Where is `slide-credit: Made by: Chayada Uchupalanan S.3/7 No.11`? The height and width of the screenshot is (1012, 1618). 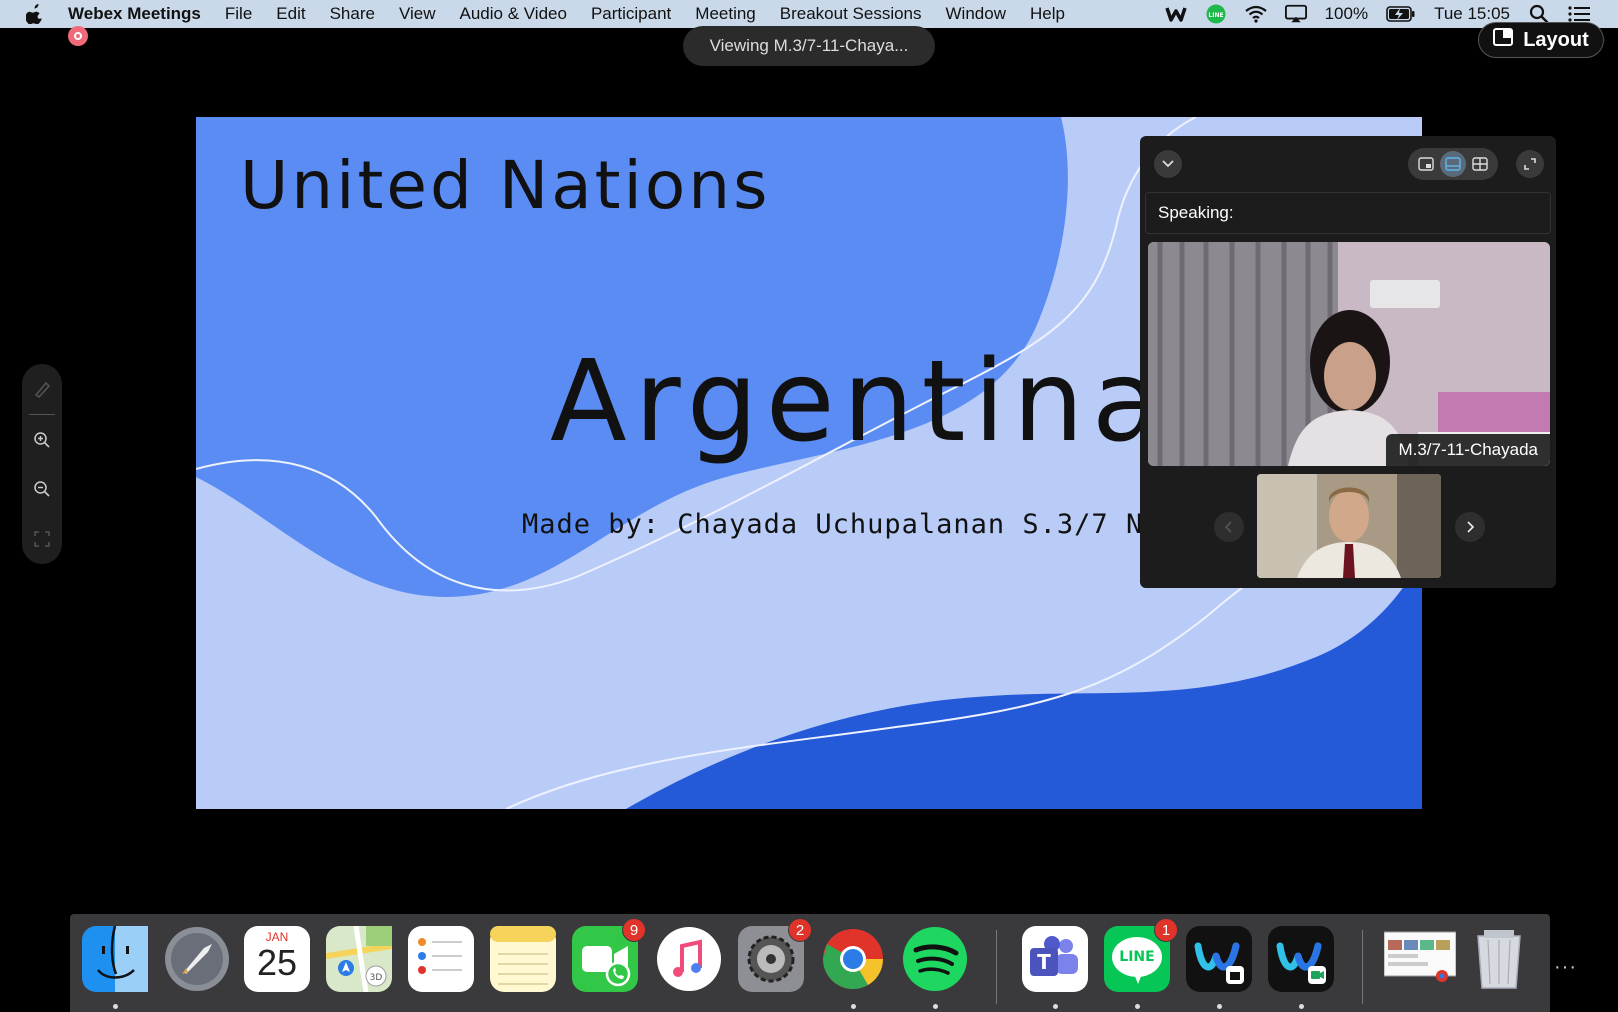
slide-credit: Made by: Chayada Uchupalanan S.3/7 No.11 is located at coordinates (867, 524).